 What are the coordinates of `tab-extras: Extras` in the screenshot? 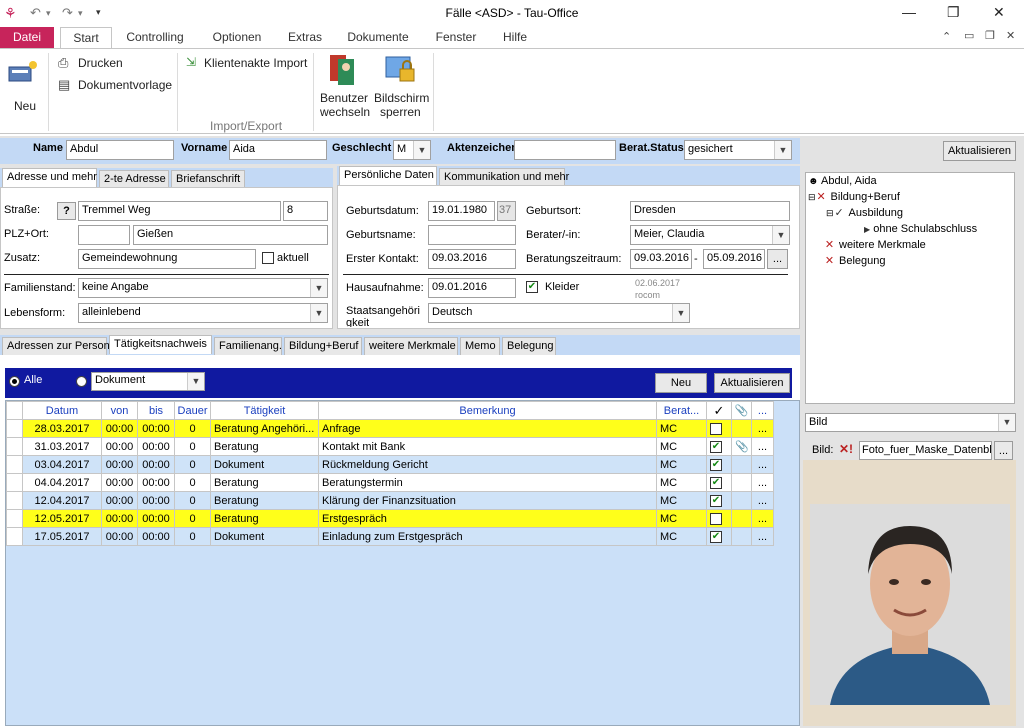 It's located at (305, 37).